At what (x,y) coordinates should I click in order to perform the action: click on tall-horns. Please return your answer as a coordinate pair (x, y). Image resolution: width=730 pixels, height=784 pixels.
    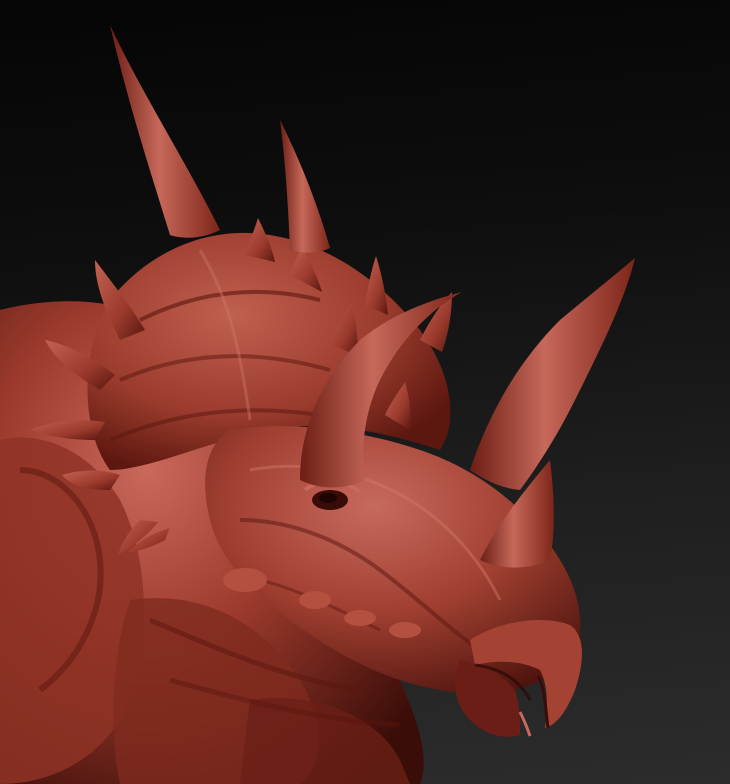
    Looking at the image, I should click on (220, 139).